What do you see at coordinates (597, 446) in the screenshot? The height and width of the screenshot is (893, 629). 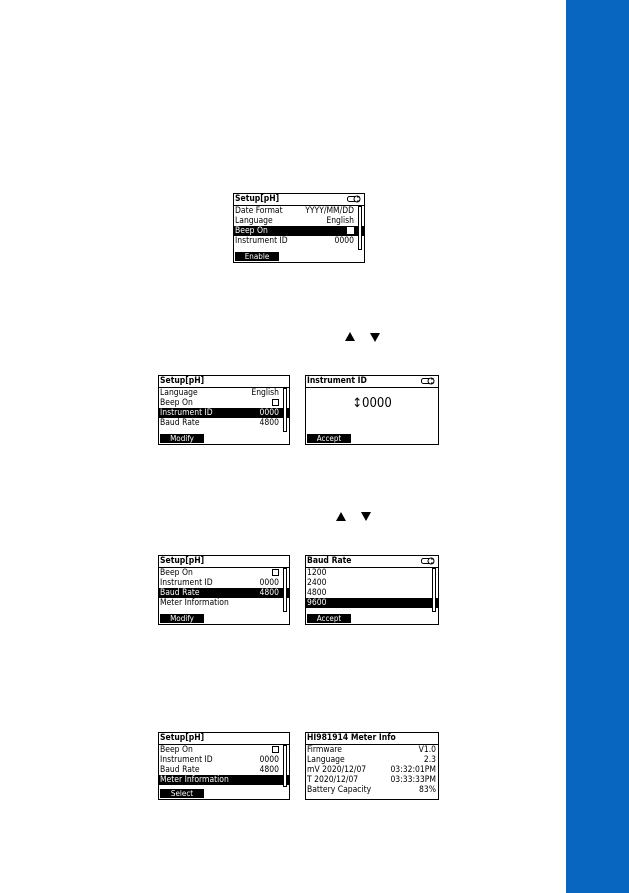 I see `chapter-tab-sidebar` at bounding box center [597, 446].